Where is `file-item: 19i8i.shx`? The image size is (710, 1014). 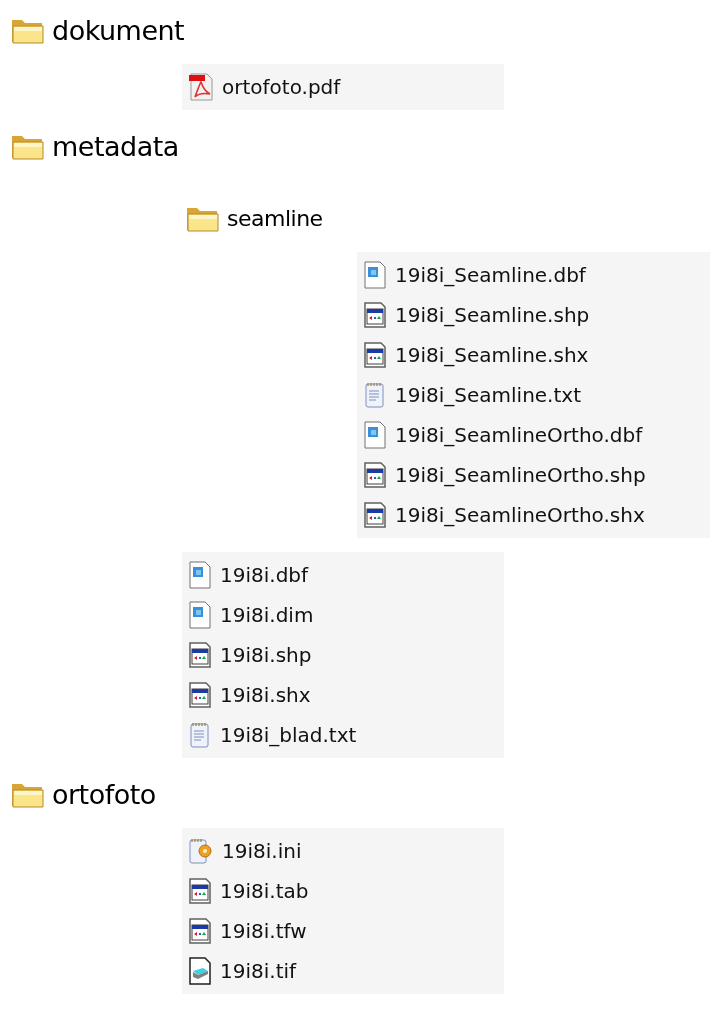 file-item: 19i8i.shx is located at coordinates (246, 695).